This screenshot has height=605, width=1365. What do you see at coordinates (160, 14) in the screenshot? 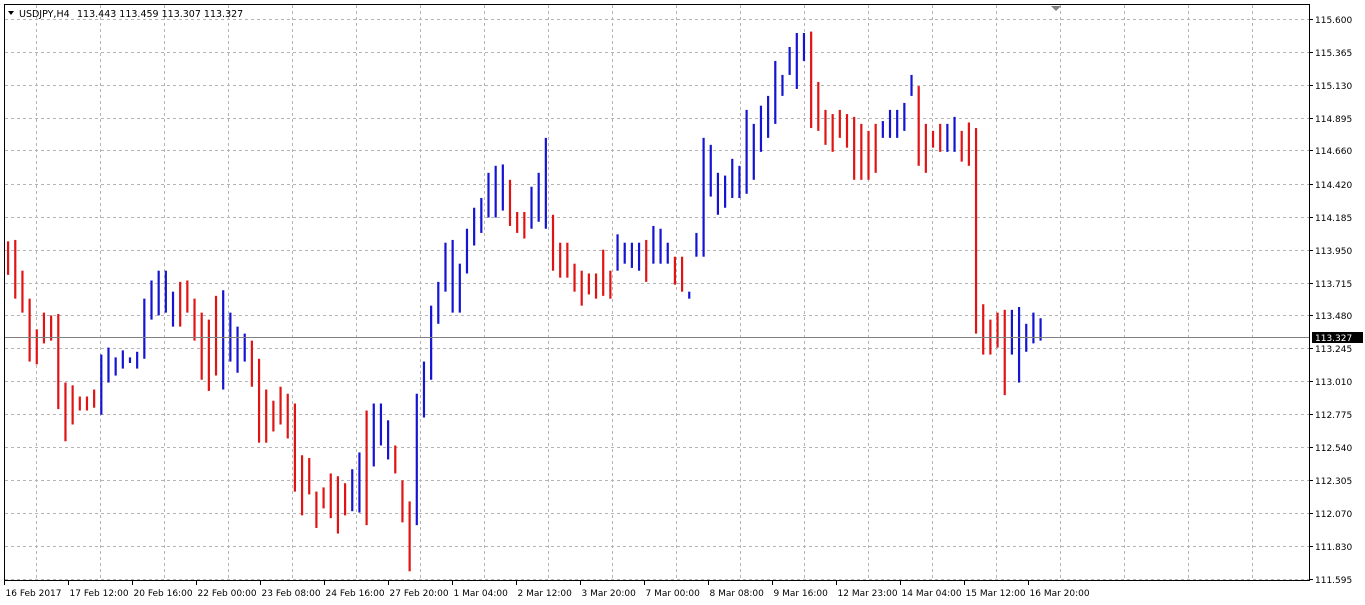
I see `chart-ohlc: 113.443 113.459 113.307 113.327` at bounding box center [160, 14].